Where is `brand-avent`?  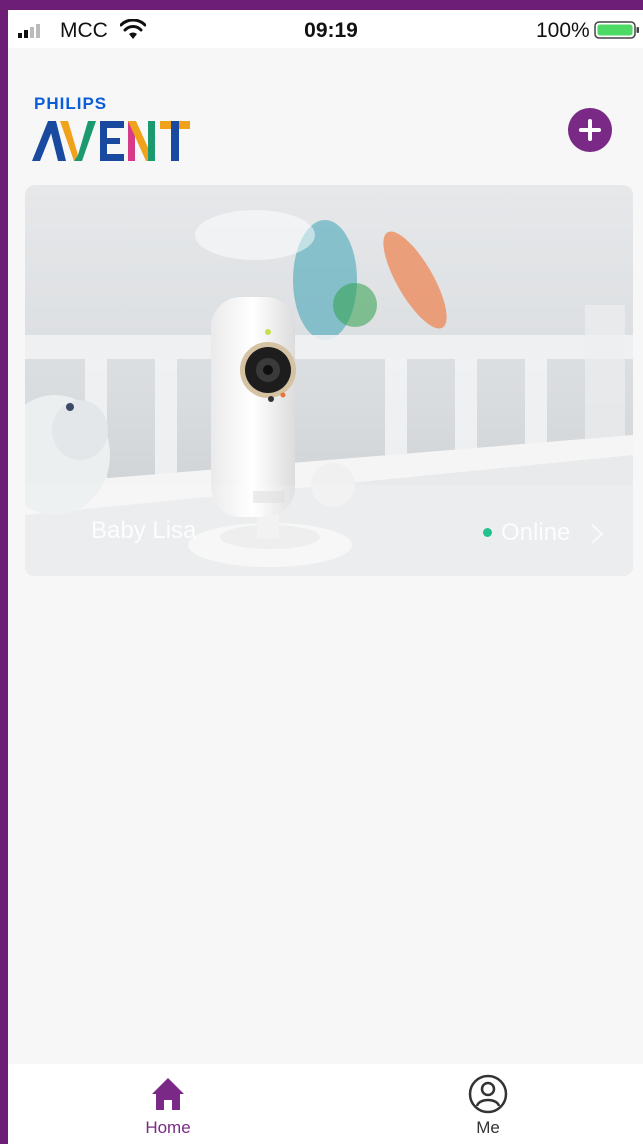
brand-avent is located at coordinates (111, 141).